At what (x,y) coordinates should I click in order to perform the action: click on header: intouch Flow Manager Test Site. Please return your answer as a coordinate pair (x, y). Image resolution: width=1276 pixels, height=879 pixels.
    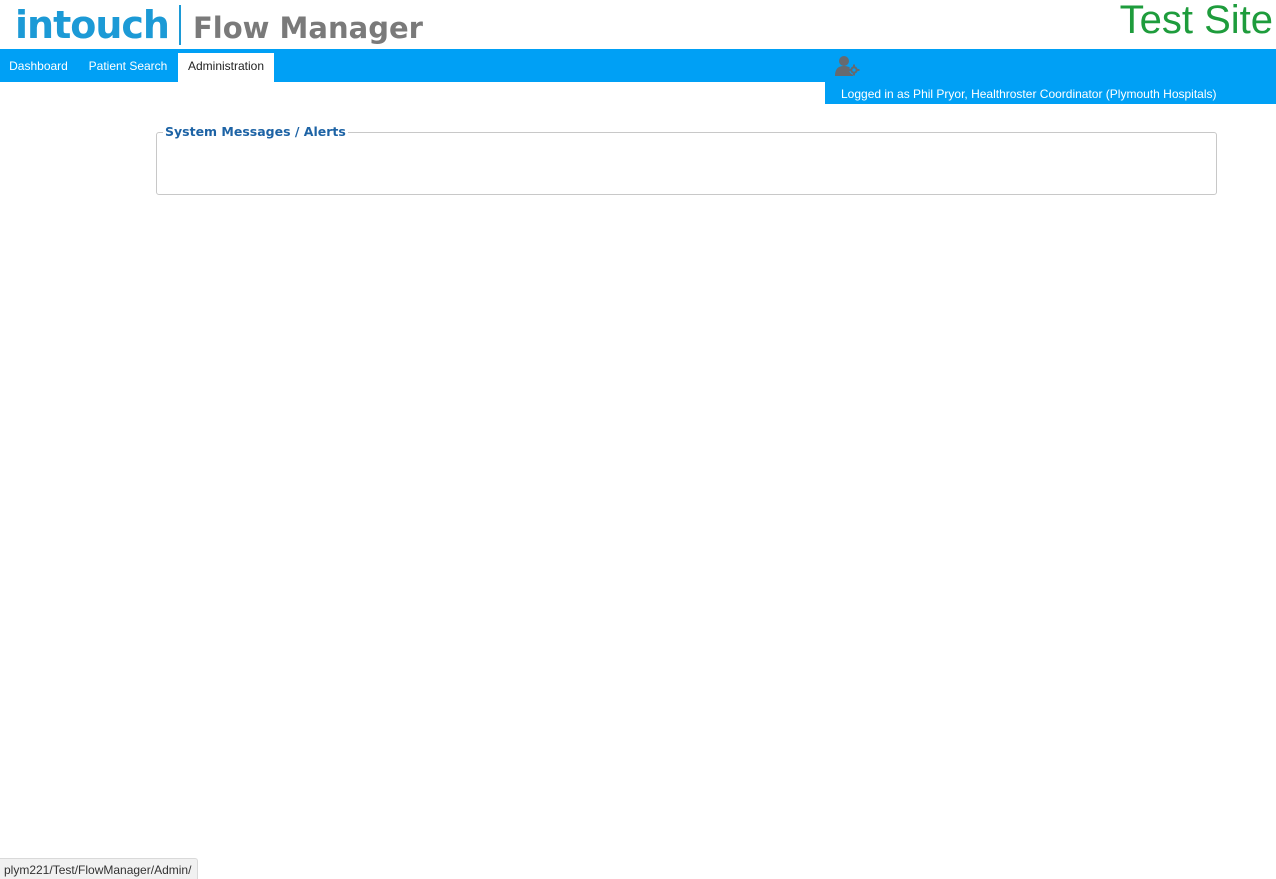
    Looking at the image, I should click on (638, 24).